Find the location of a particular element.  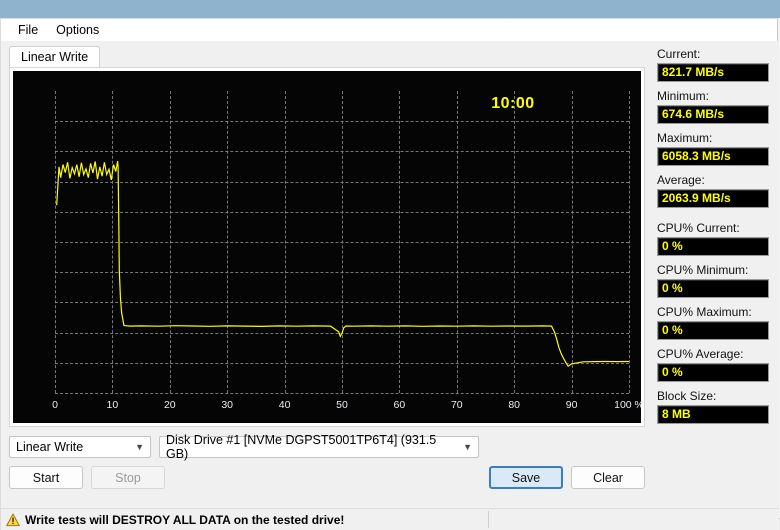

chart-x-tick-label: 30 is located at coordinates (227, 405).